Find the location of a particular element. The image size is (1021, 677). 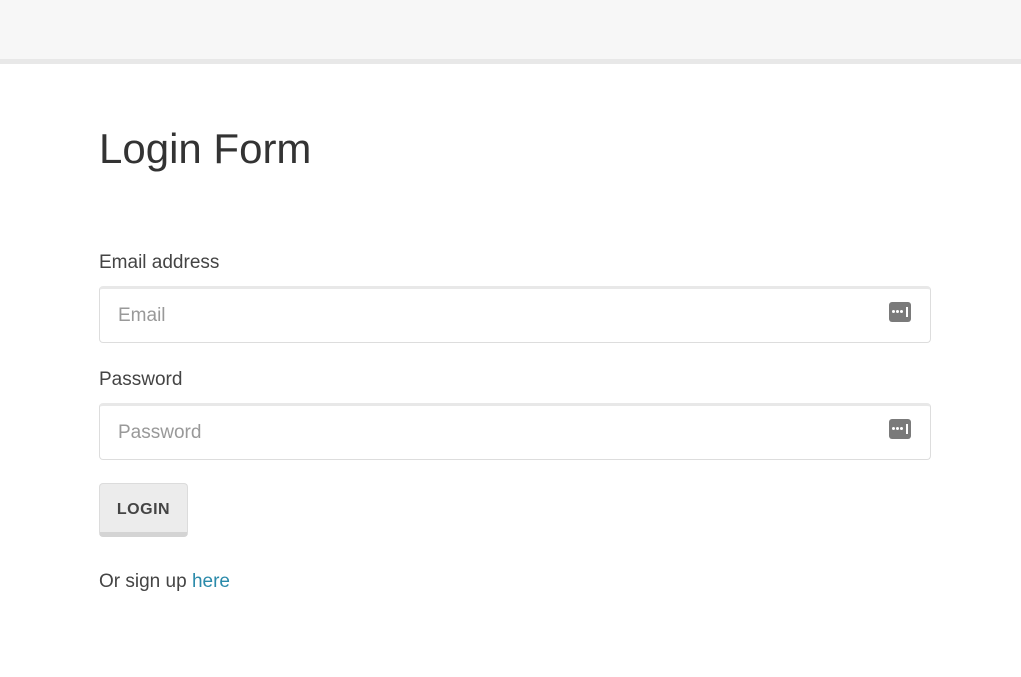

password-input is located at coordinates (515, 432).